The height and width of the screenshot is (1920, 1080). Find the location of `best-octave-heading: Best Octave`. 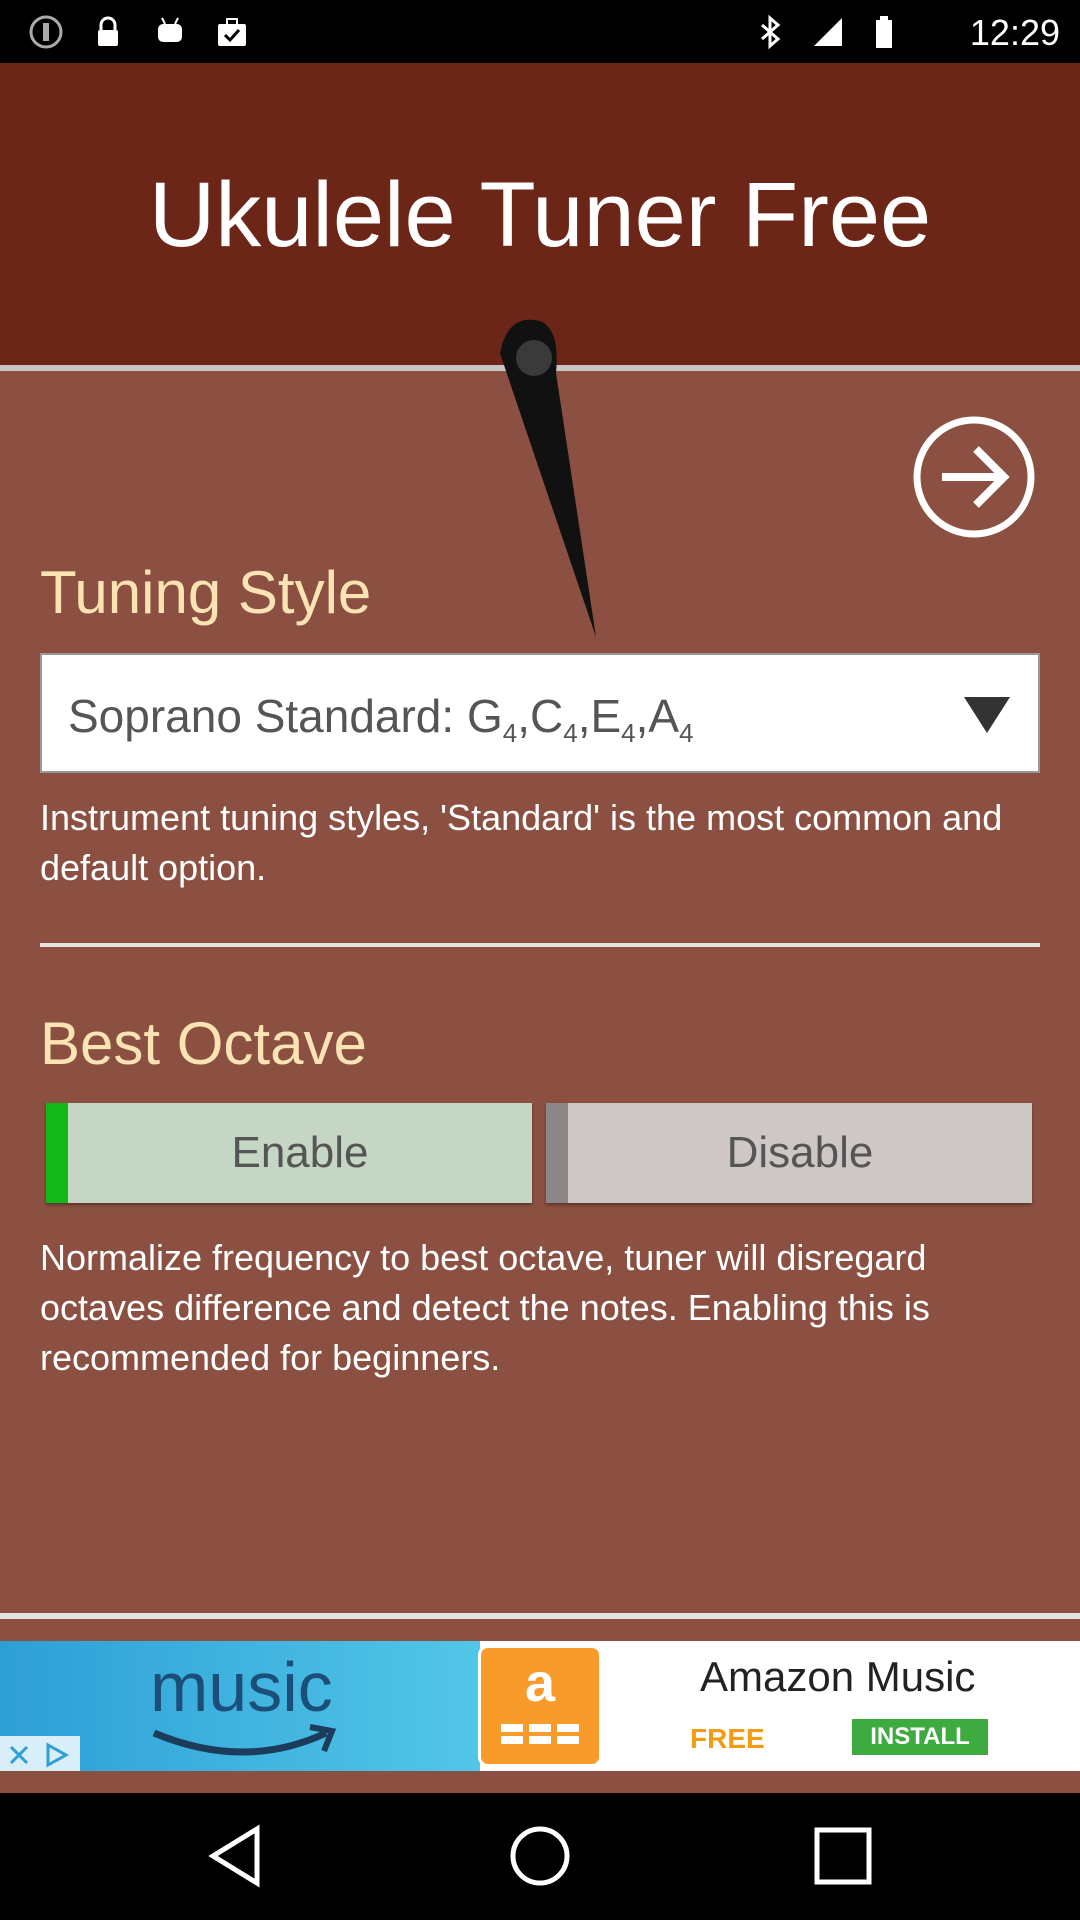

best-octave-heading: Best Octave is located at coordinates (203, 1043).